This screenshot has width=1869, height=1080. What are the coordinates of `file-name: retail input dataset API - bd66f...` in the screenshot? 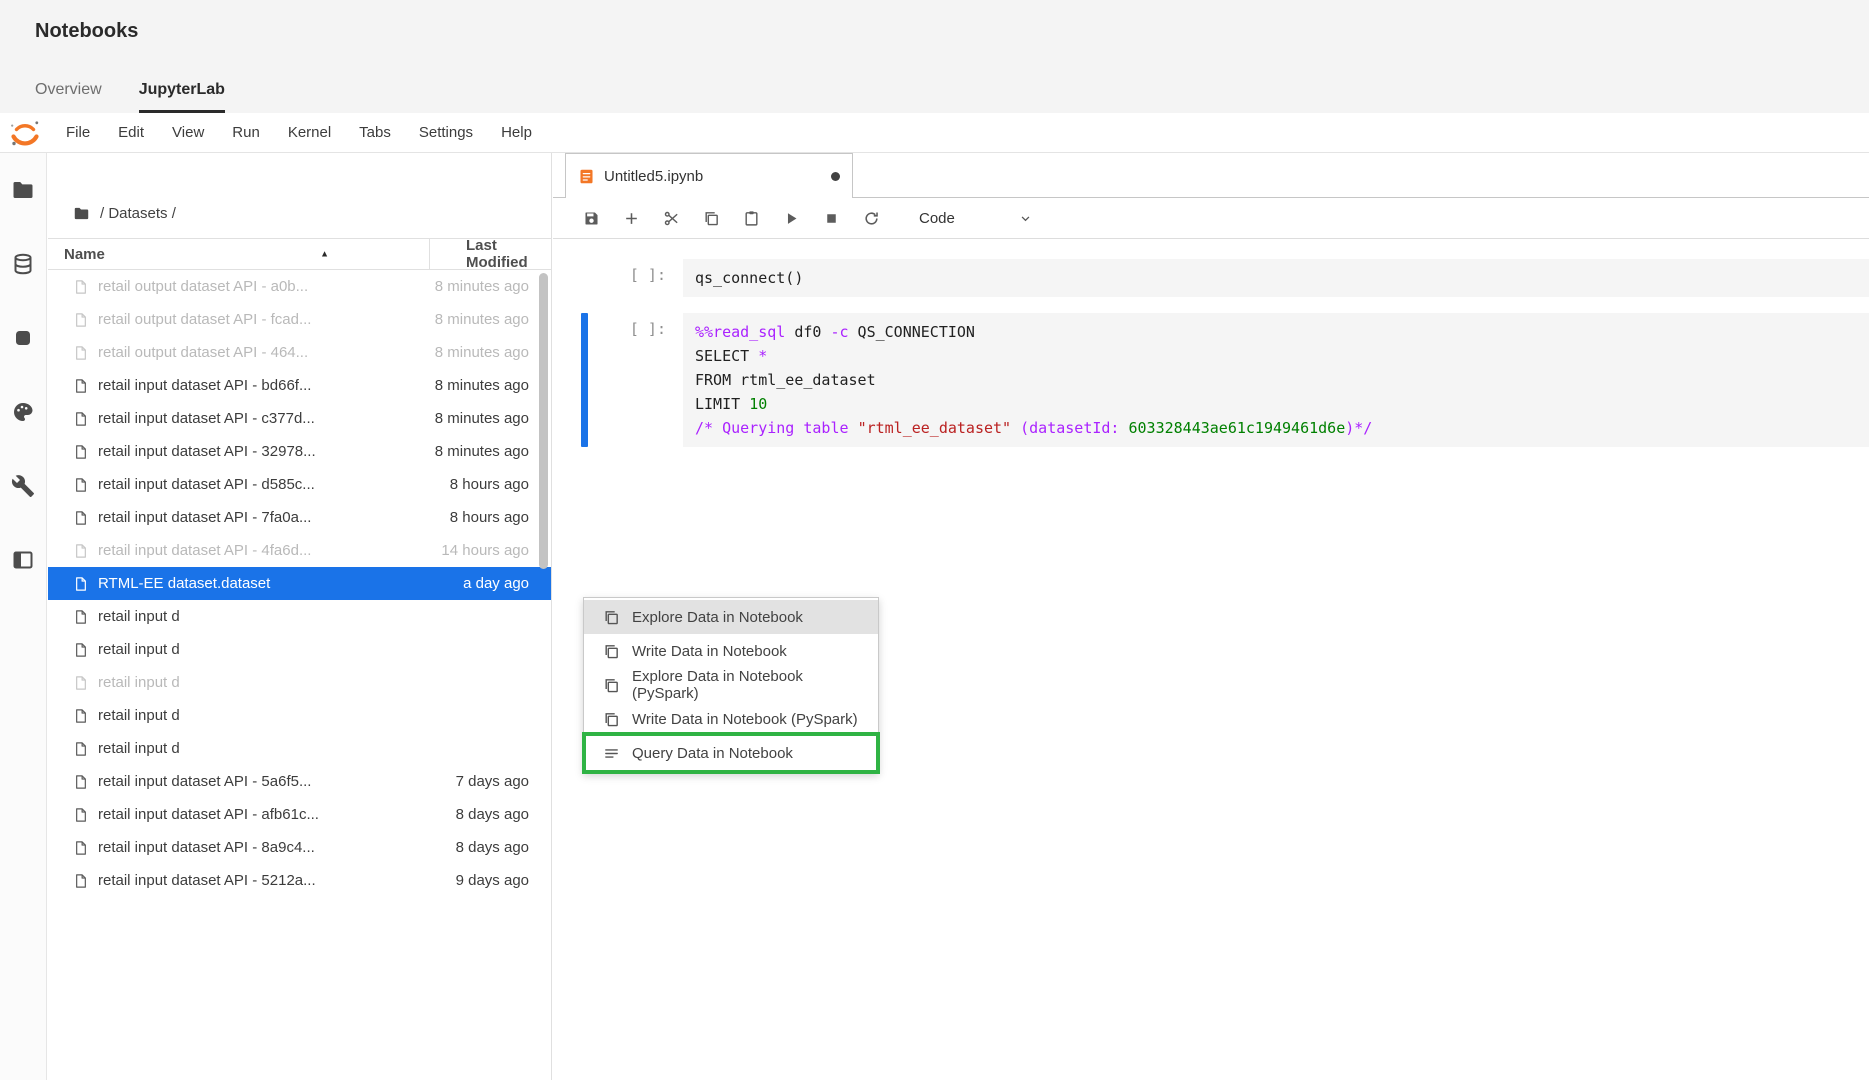 It's located at (205, 385).